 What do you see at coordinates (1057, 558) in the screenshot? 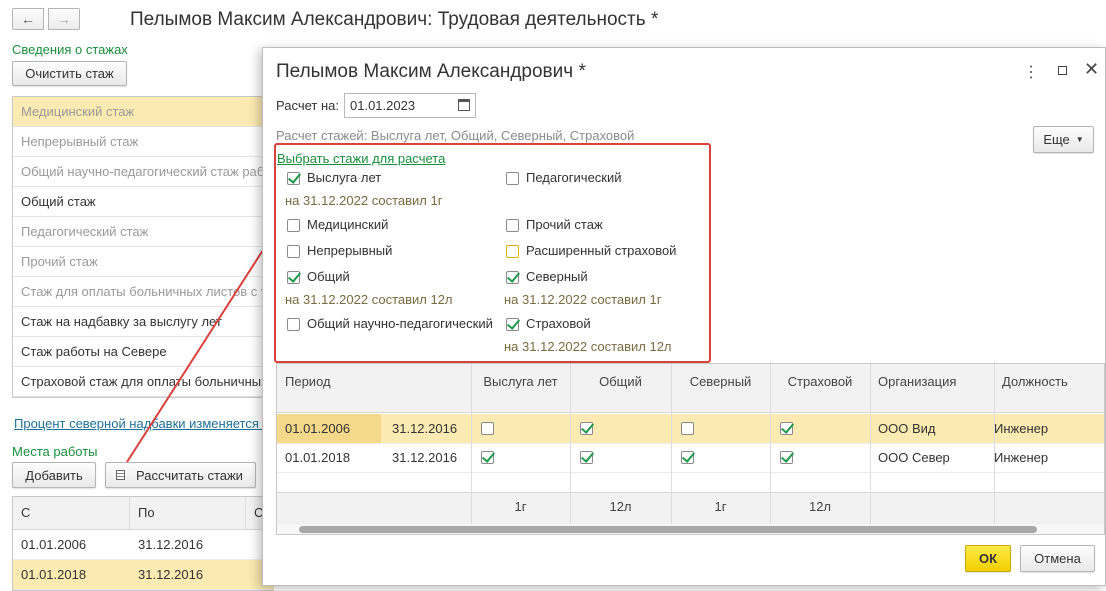
I see `cancel-button: Отмена` at bounding box center [1057, 558].